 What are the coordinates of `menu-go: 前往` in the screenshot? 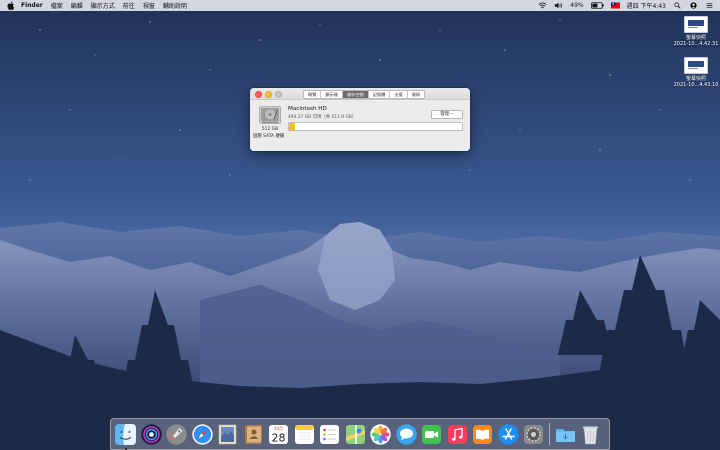 It's located at (129, 5).